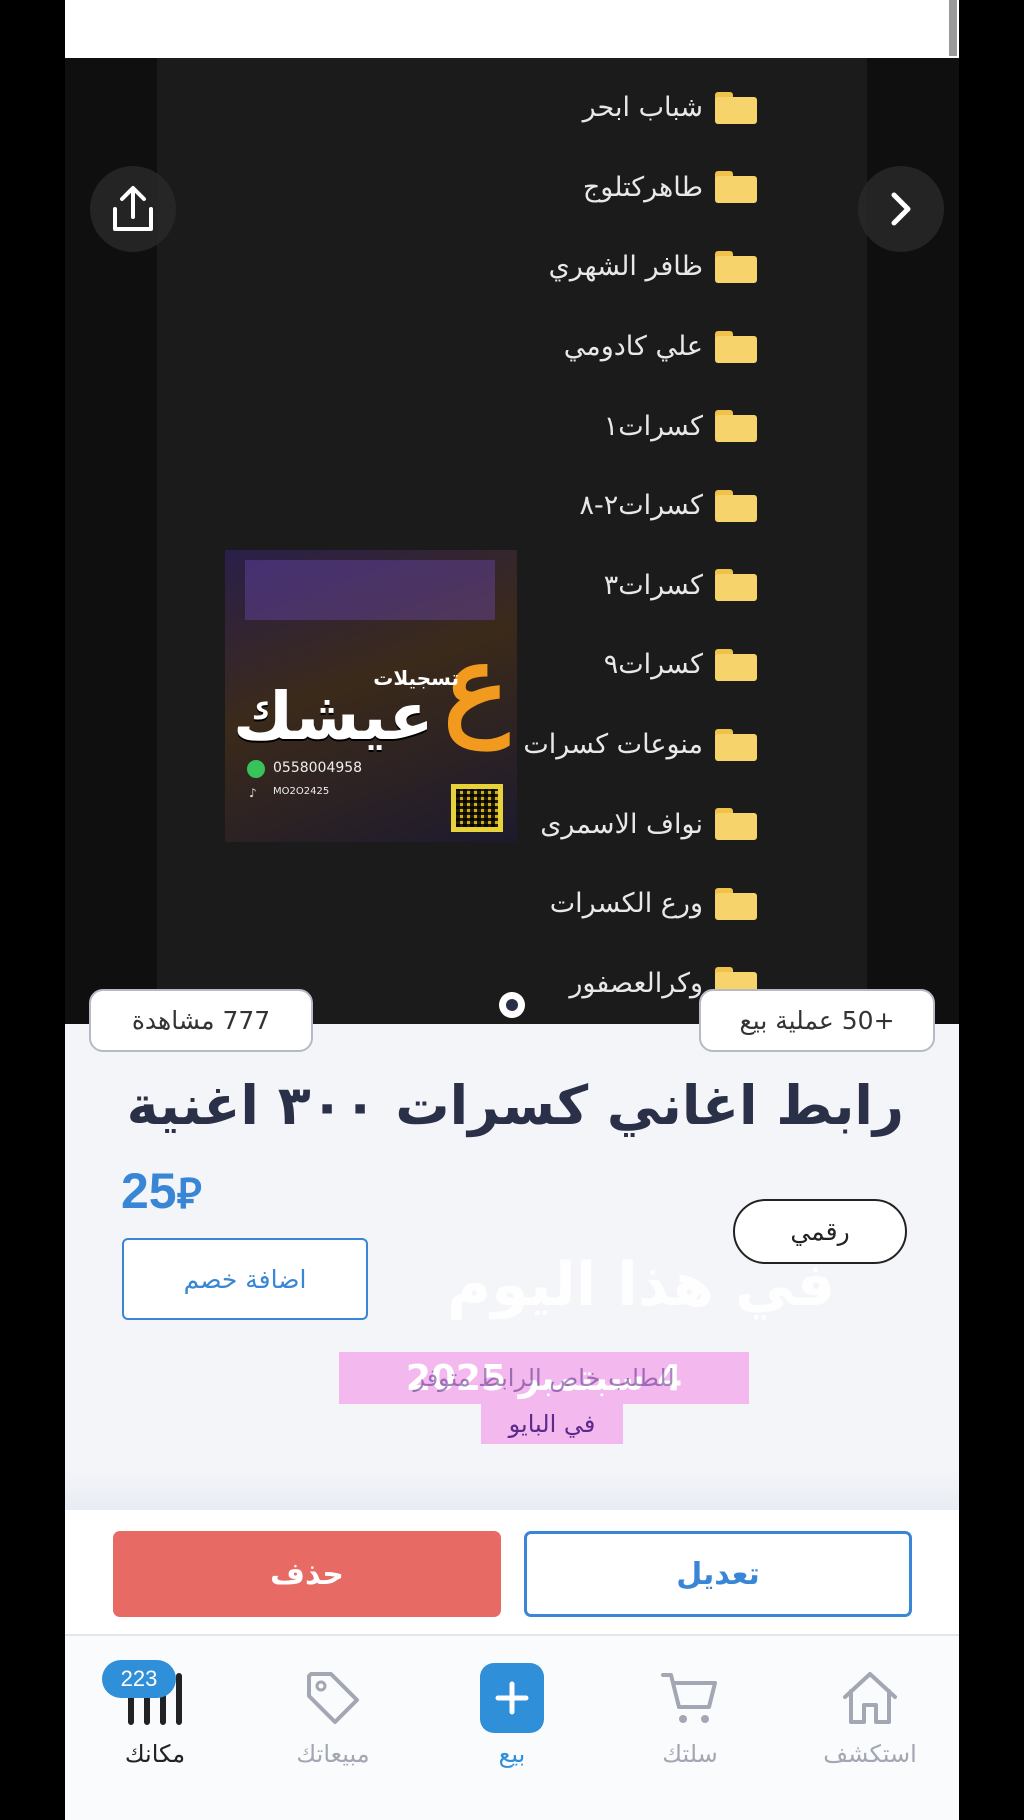 Image resolution: width=1024 pixels, height=1820 pixels. What do you see at coordinates (301, 791) in the screenshot?
I see `logo-handle: MO2O2425` at bounding box center [301, 791].